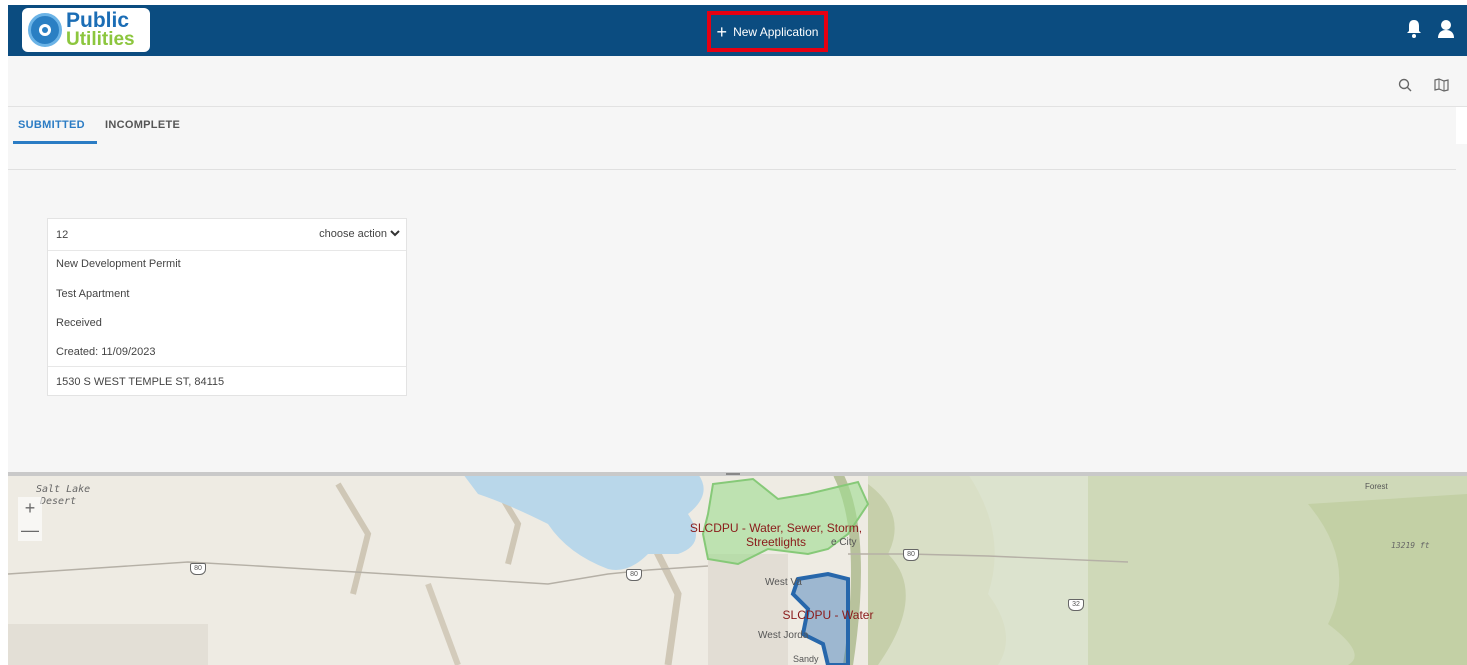 Image resolution: width=1467 pixels, height=665 pixels. Describe the element at coordinates (51, 125) in the screenshot. I see `tab-submitted: SUBMITTED` at that location.